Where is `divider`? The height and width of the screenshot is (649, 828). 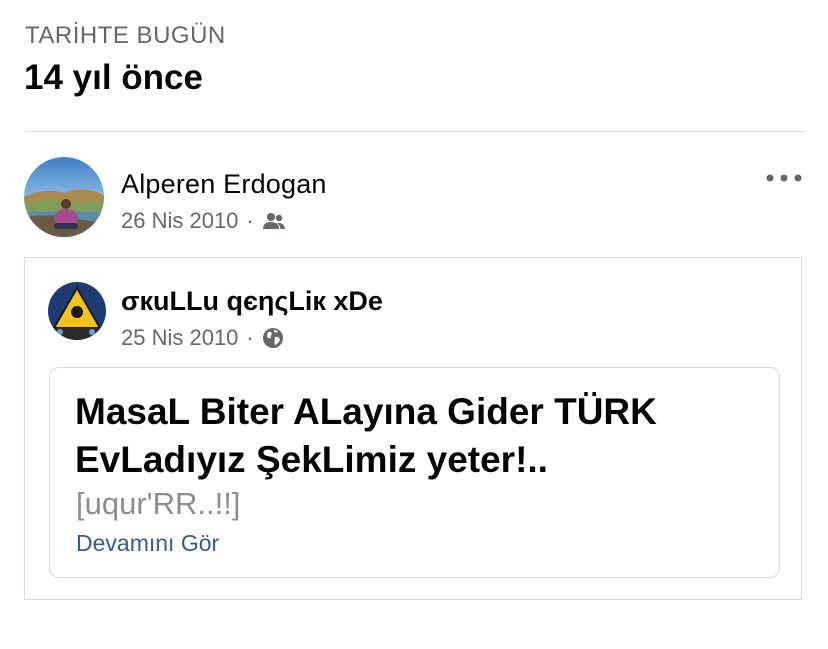 divider is located at coordinates (414, 131).